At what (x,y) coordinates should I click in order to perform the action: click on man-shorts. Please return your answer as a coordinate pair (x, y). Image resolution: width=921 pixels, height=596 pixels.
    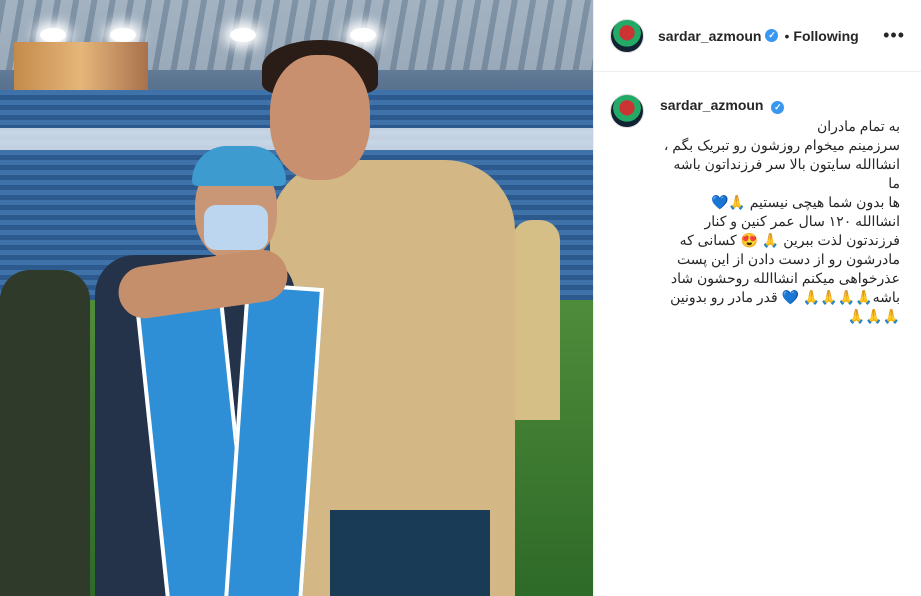
    Looking at the image, I should click on (410, 553).